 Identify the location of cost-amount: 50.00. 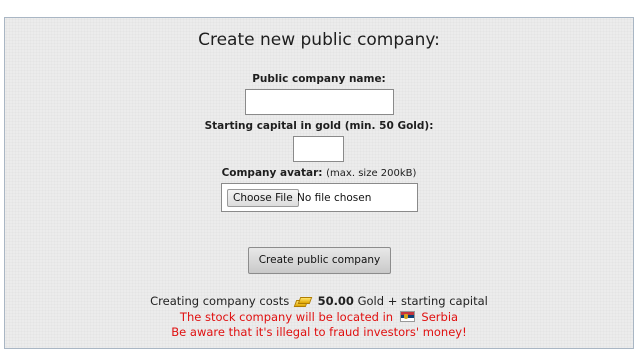
(335, 301).